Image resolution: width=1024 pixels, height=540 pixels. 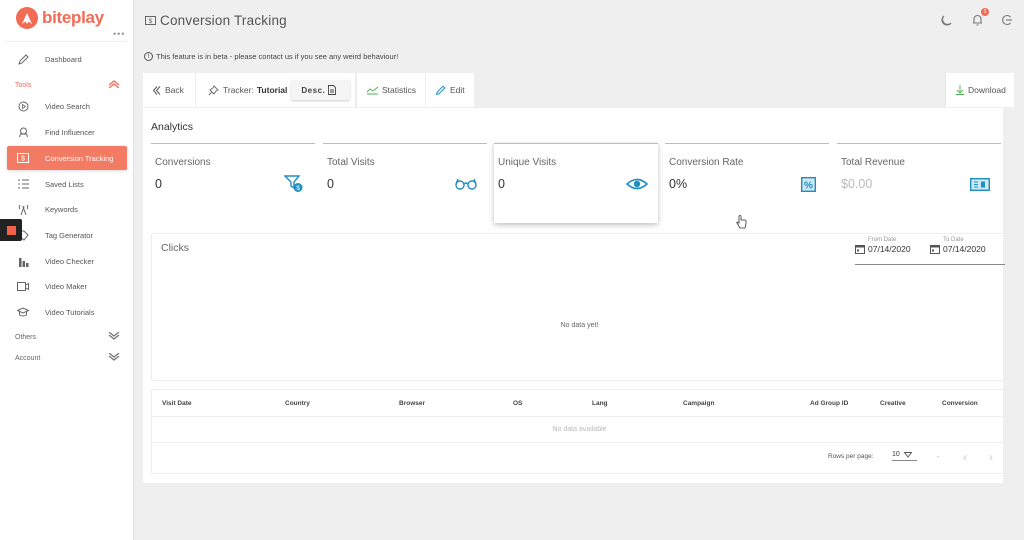 I want to click on caret-down-icon, so click(x=907, y=454).